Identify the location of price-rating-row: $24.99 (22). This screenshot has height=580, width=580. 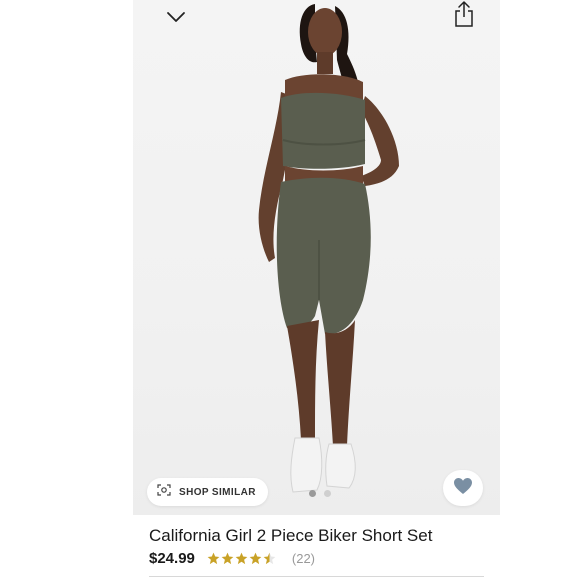
(232, 558).